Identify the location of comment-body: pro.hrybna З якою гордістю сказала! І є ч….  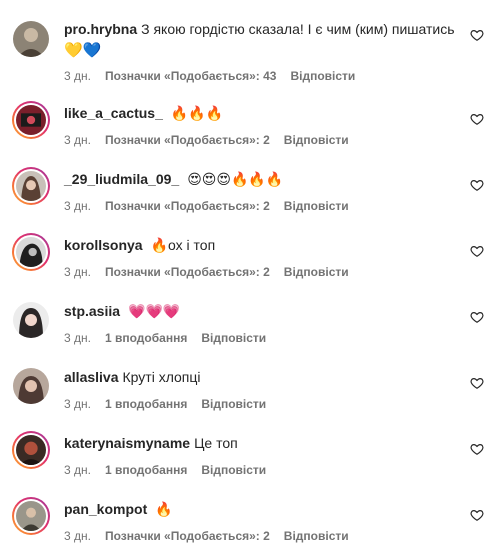
(261, 52).